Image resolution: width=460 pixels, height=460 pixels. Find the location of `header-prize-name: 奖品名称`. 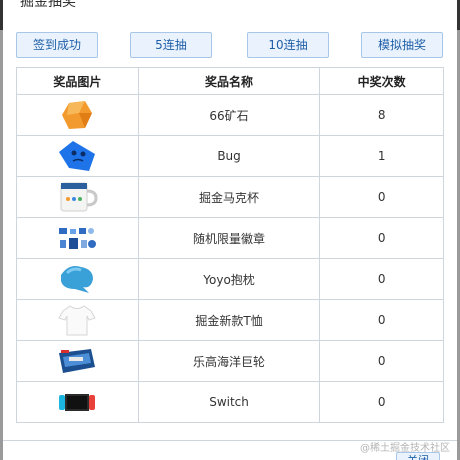

header-prize-name: 奖品名称 is located at coordinates (229, 81).